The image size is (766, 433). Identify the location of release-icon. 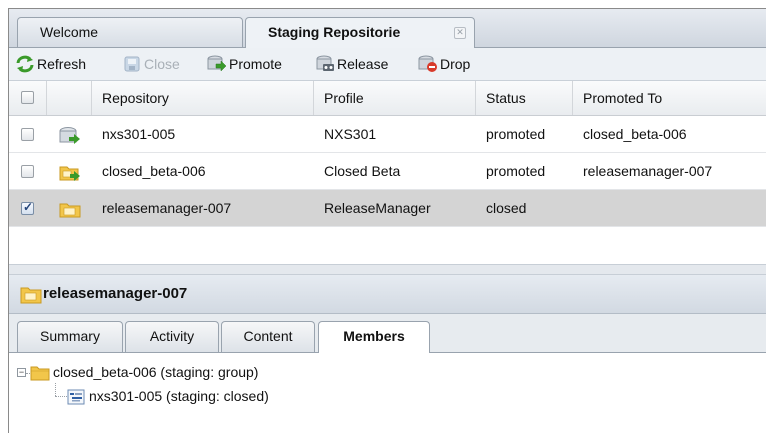
(325, 63).